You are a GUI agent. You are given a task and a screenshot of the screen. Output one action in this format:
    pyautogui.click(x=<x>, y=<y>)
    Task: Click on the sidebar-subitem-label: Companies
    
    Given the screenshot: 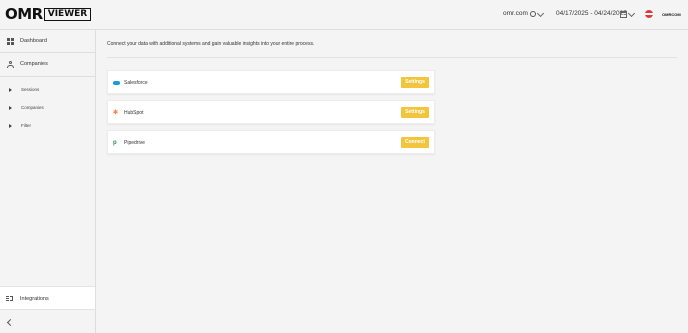 What is the action you would take?
    pyautogui.click(x=32, y=107)
    